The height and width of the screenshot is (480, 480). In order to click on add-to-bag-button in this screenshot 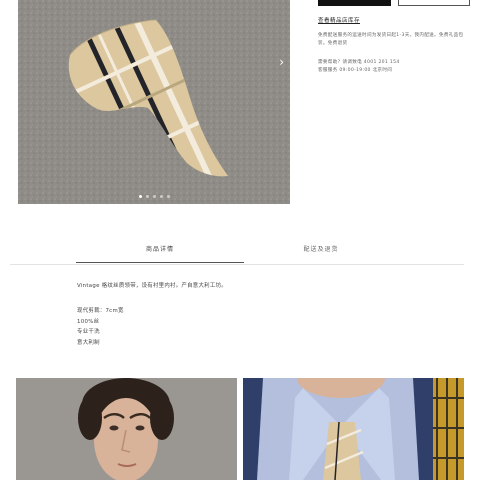, I will do `click(354, 3)`.